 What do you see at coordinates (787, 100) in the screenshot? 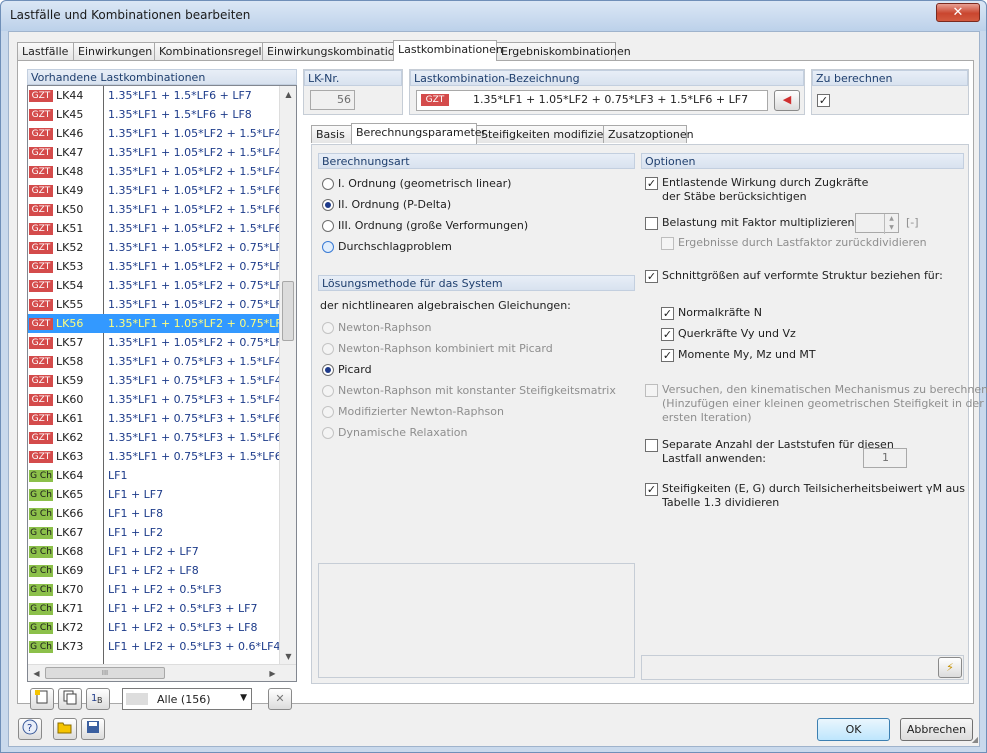
I see `arrow-left-icon: ◀` at bounding box center [787, 100].